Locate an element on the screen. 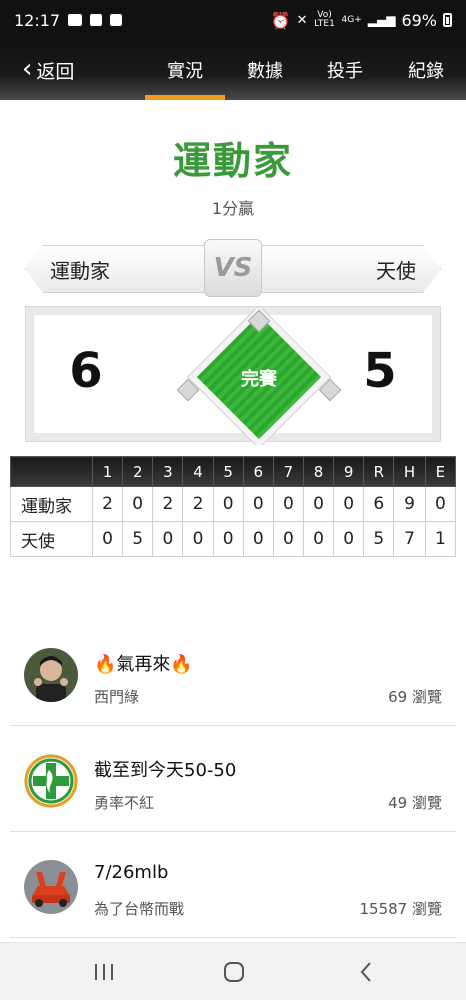 The height and width of the screenshot is (1000, 466). post-title: 🔥氣再來🔥 is located at coordinates (143, 663).